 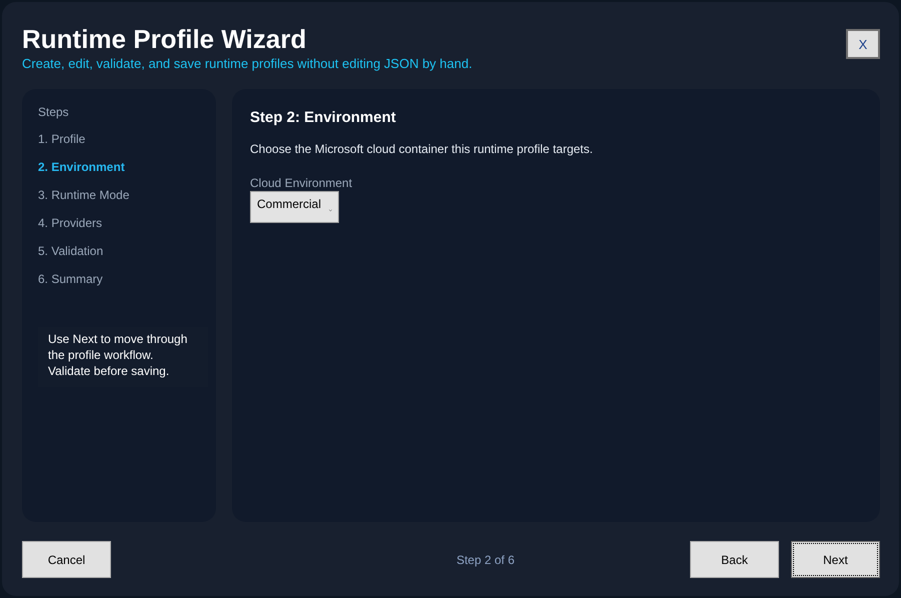 I want to click on step-item: 2. Environment, so click(x=119, y=167).